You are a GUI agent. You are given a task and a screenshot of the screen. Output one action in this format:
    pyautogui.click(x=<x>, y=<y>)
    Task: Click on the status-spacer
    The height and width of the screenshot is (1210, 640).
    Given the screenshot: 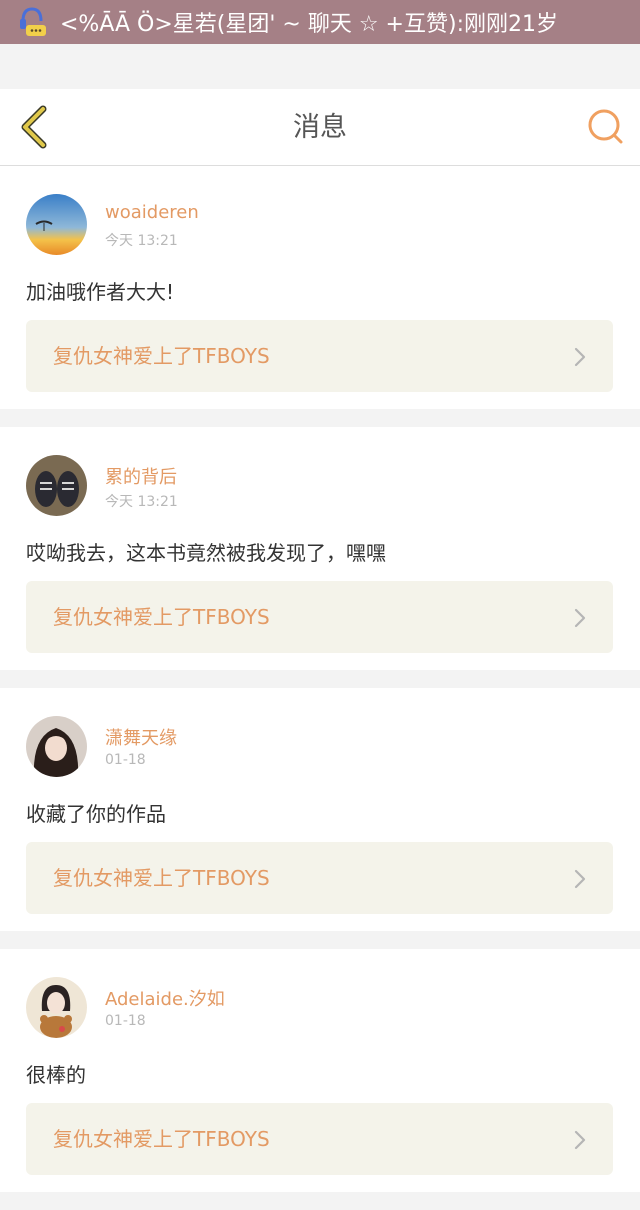 What is the action you would take?
    pyautogui.click(x=320, y=66)
    